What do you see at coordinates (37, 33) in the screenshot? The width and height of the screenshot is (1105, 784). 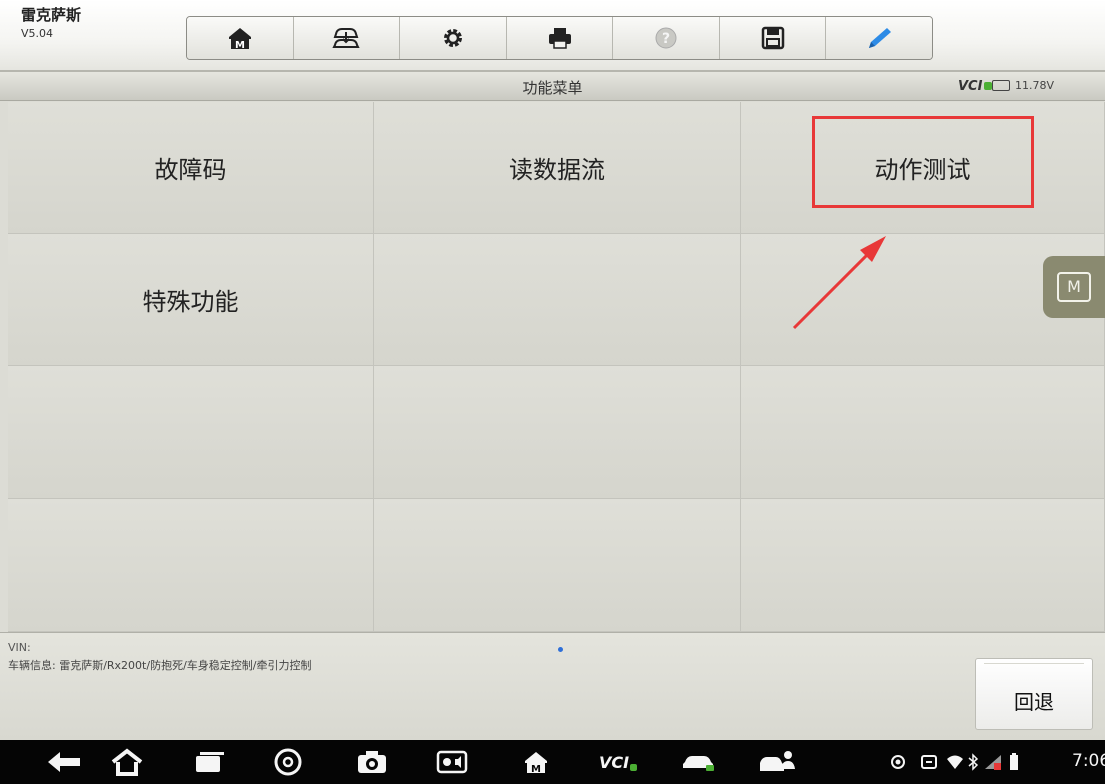 I see `app-version: V5.04` at bounding box center [37, 33].